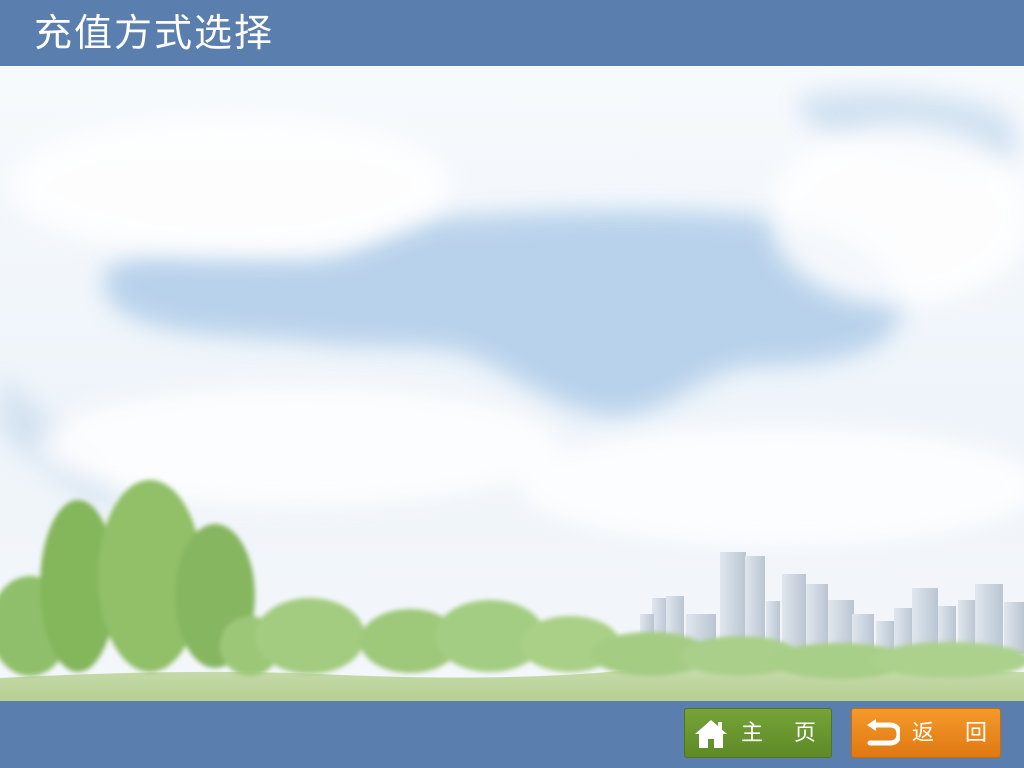  I want to click on return-arrow-icon, so click(883, 732).